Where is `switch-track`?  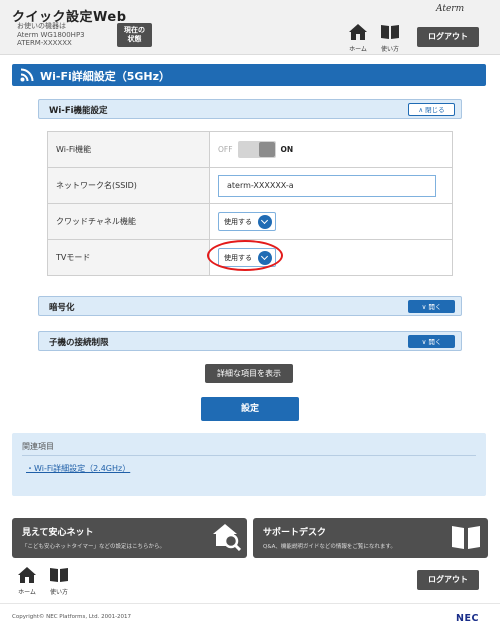
switch-track is located at coordinates (256, 149).